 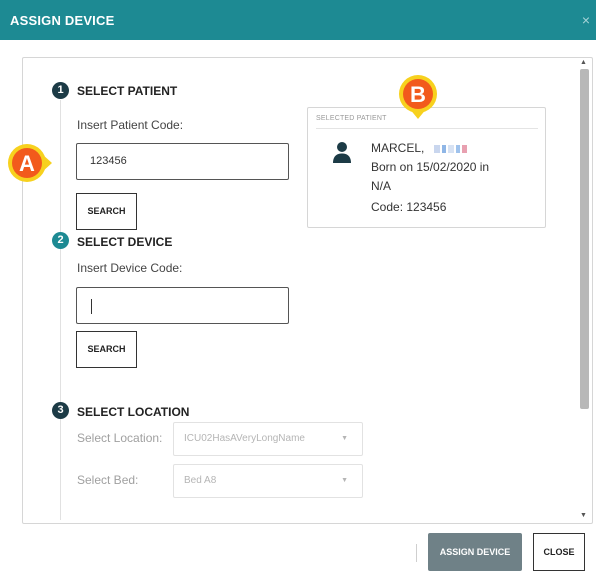 I want to click on dialog-header: ASSIGN DEVICE ×, so click(x=298, y=20).